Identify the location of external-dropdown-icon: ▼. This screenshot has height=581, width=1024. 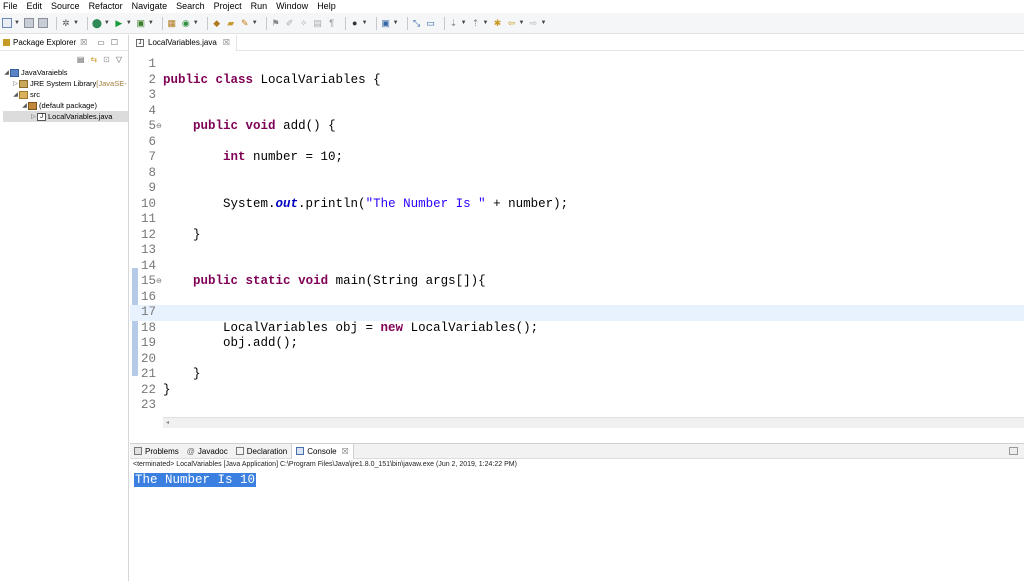
(151, 23).